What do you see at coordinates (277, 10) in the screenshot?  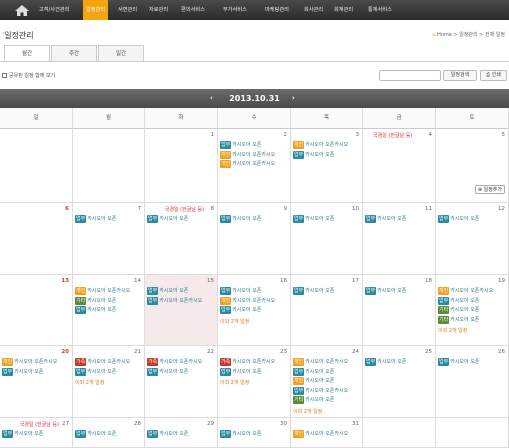 I see `nav-item-7: 마케팅관리` at bounding box center [277, 10].